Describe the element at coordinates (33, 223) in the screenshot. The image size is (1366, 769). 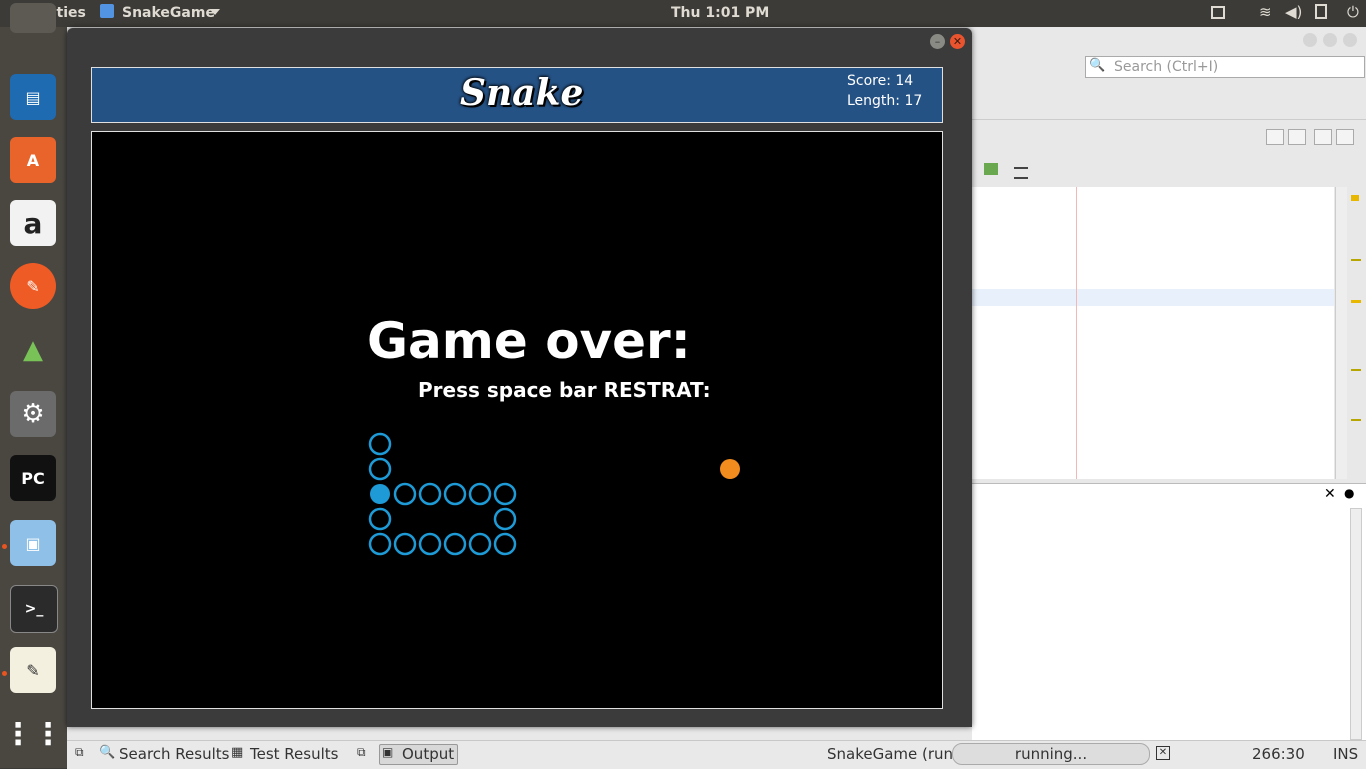
I see `amazon-icon: a` at that location.